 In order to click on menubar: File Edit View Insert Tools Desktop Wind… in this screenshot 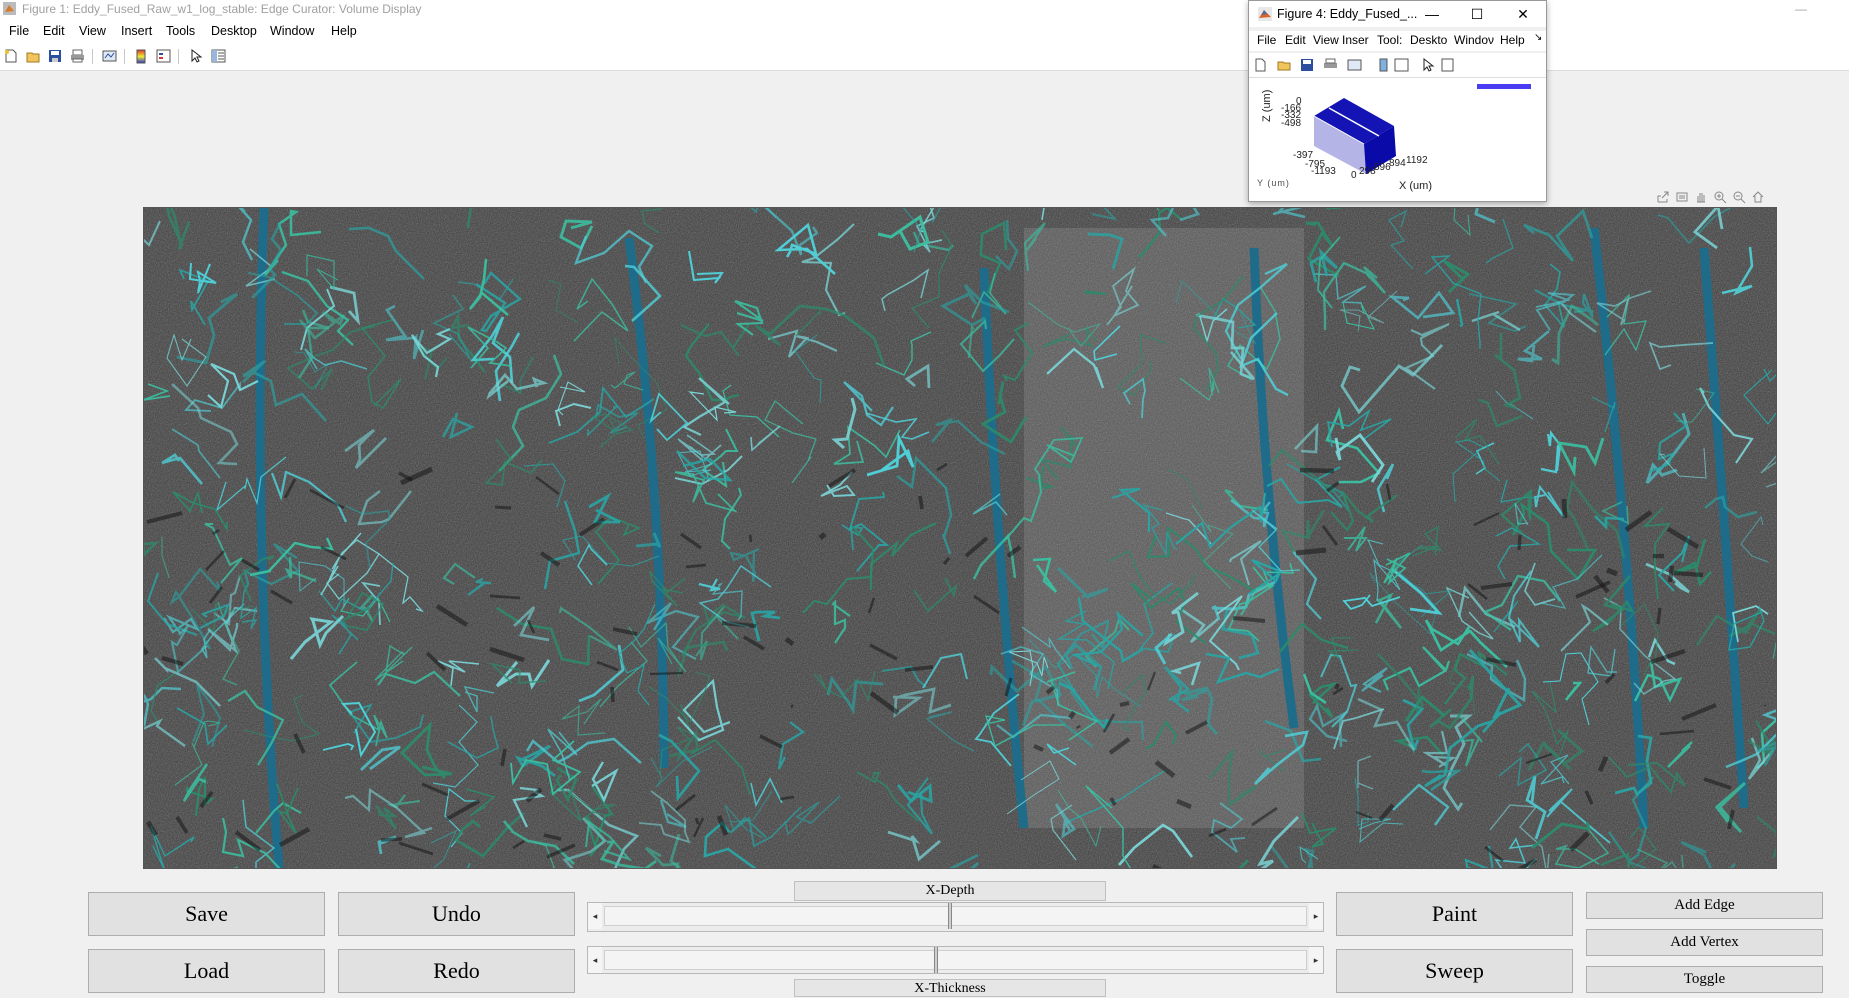, I will do `click(924, 32)`.